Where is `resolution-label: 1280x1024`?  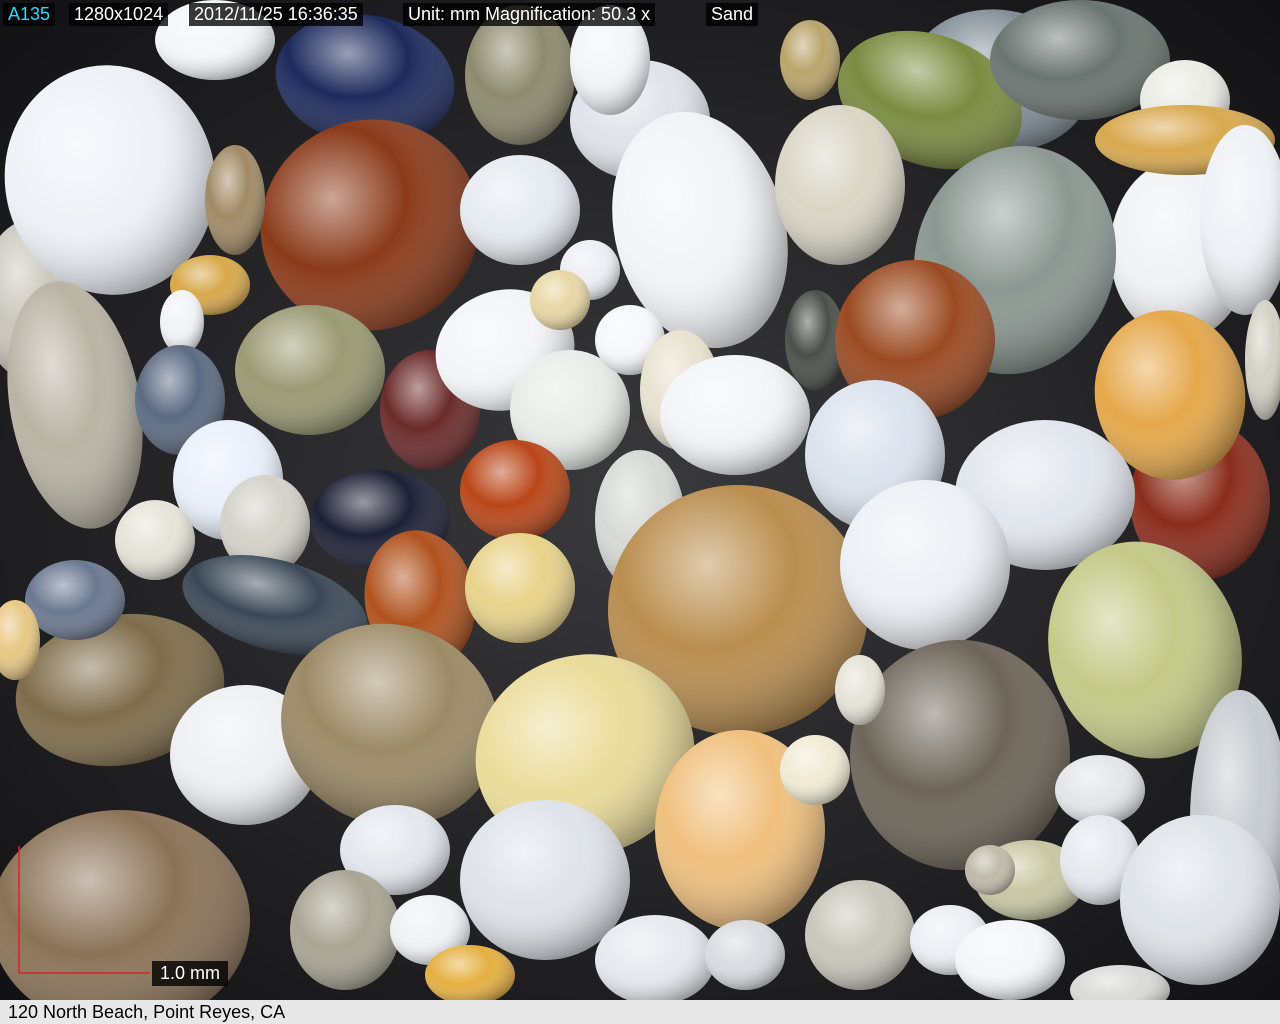
resolution-label: 1280x1024 is located at coordinates (119, 14).